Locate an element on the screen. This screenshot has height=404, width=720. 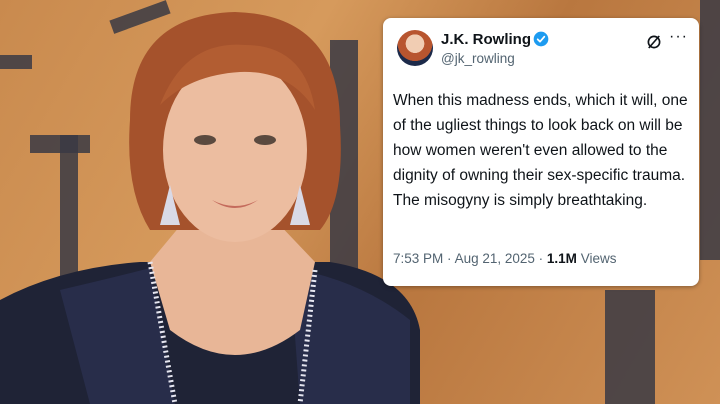
tweet-time: 7:53 PM is located at coordinates (418, 258).